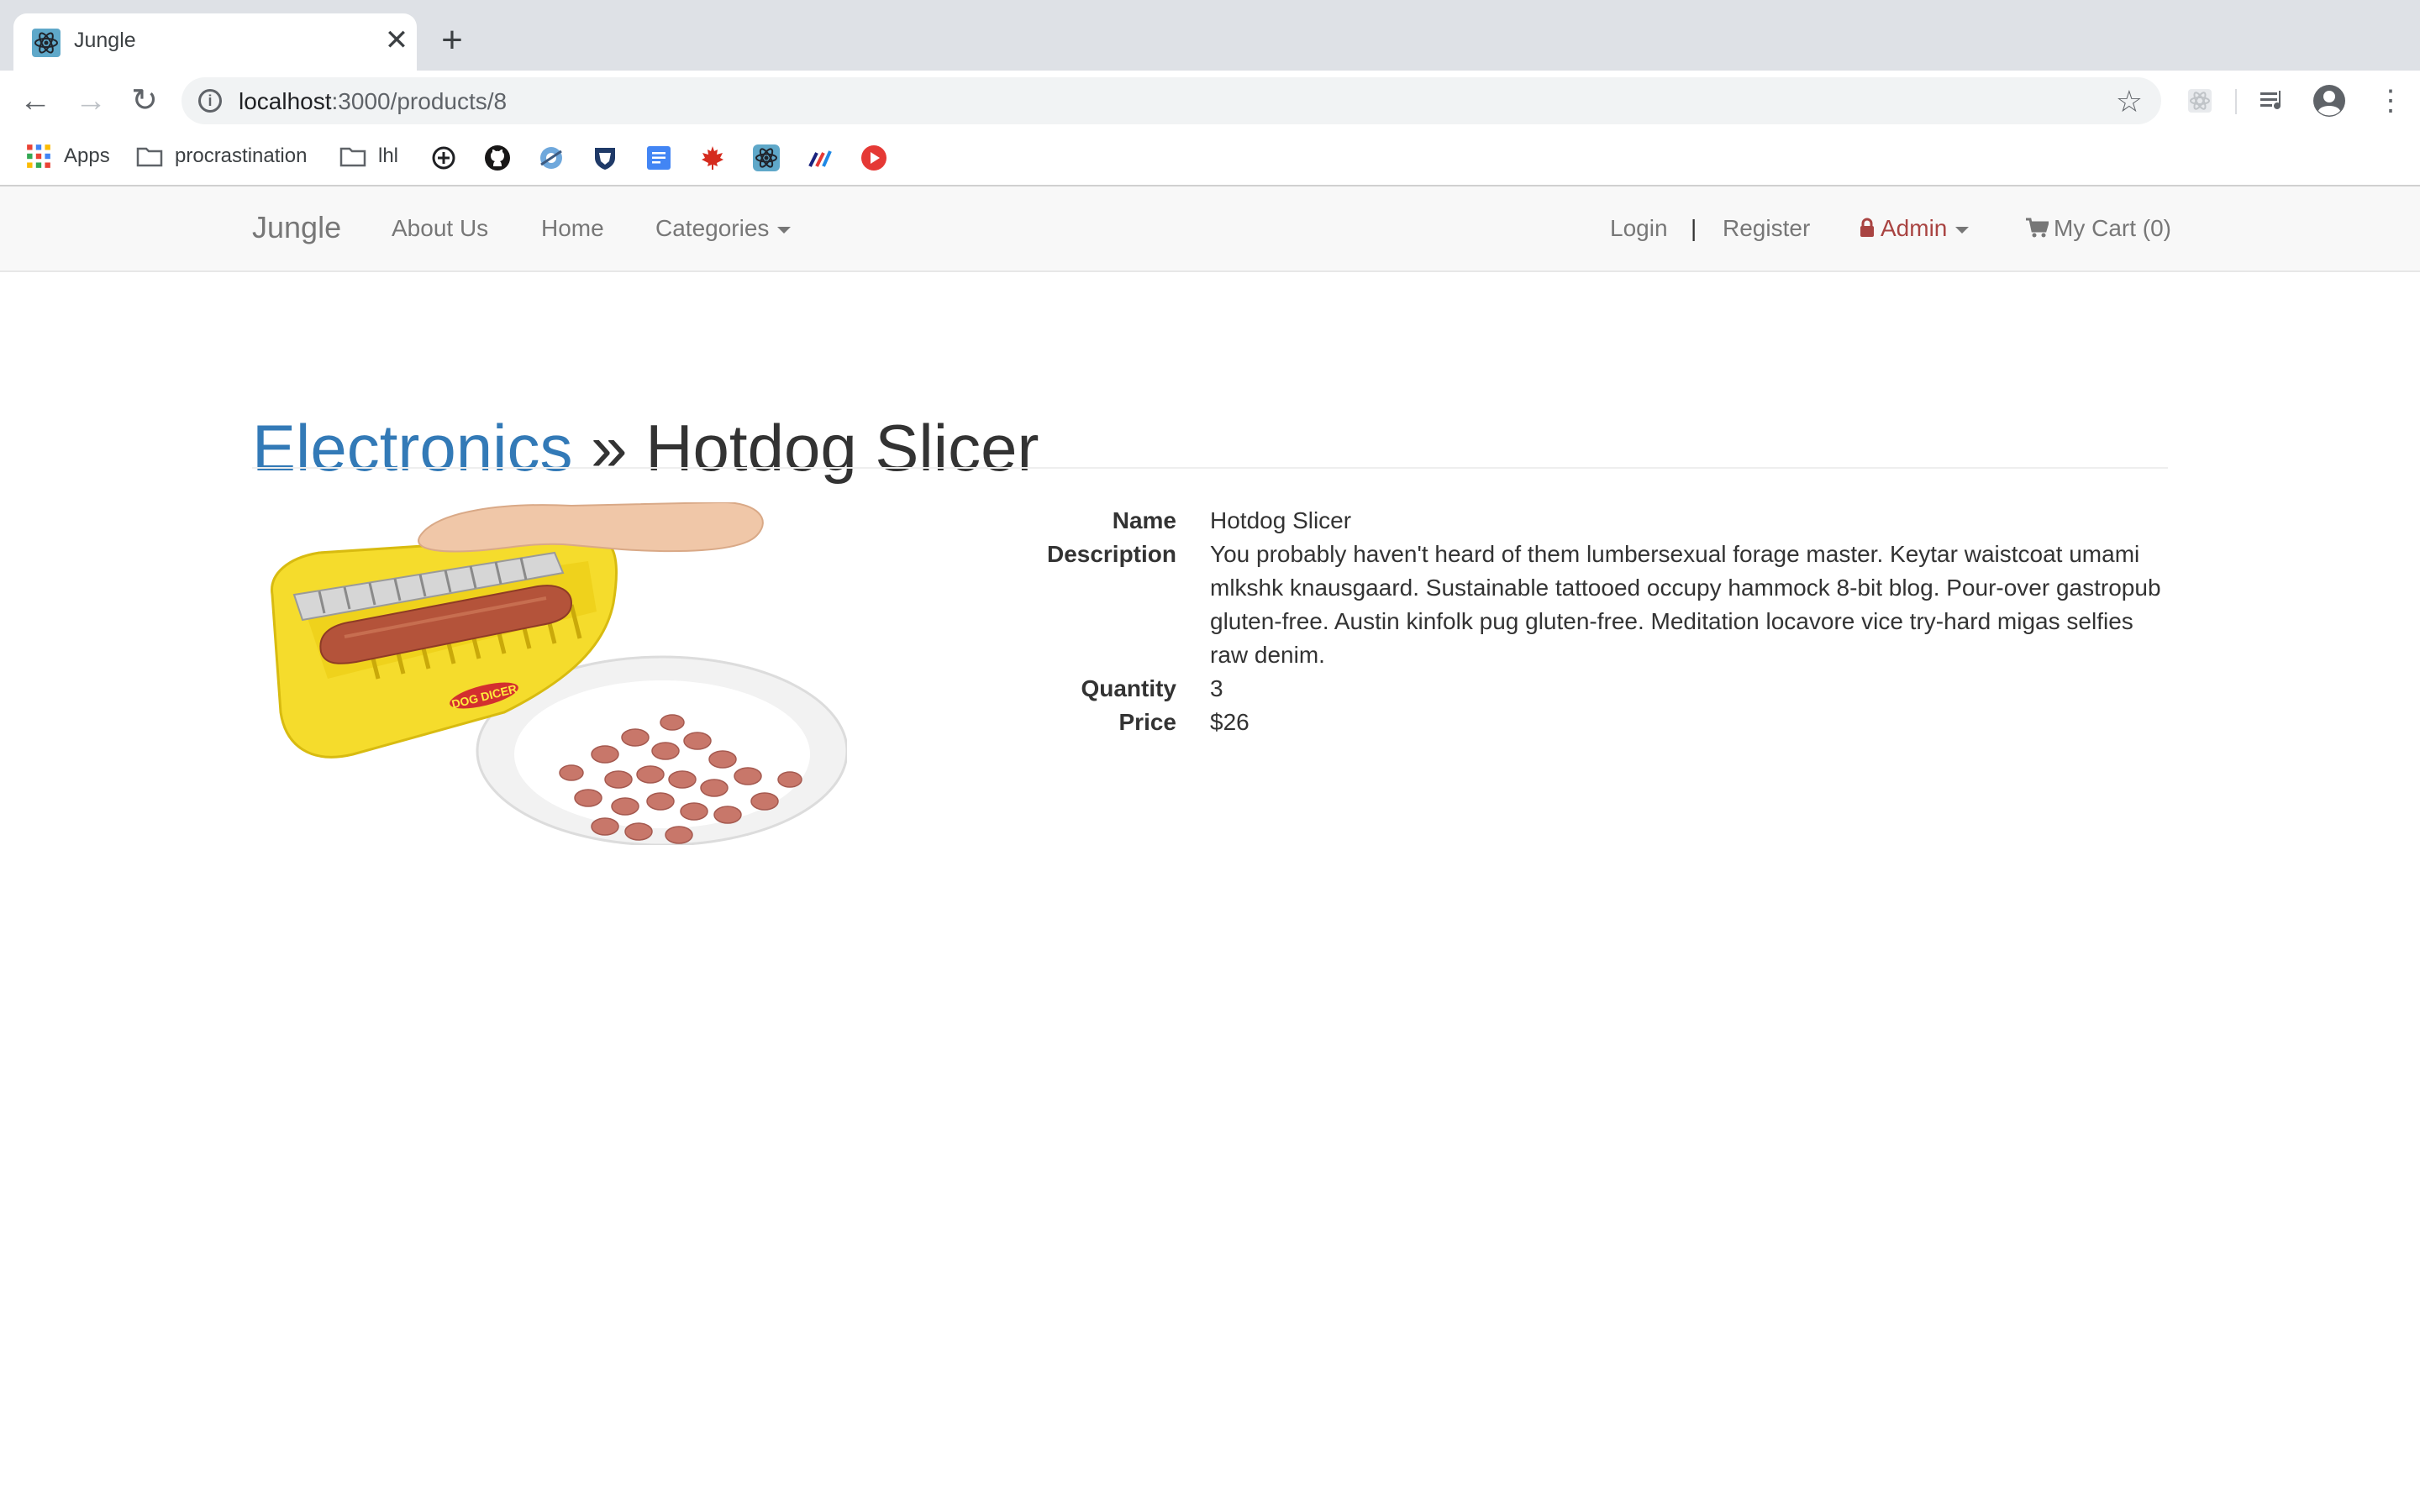 Image resolution: width=2420 pixels, height=1512 pixels. I want to click on google-docs-icon, so click(658, 157).